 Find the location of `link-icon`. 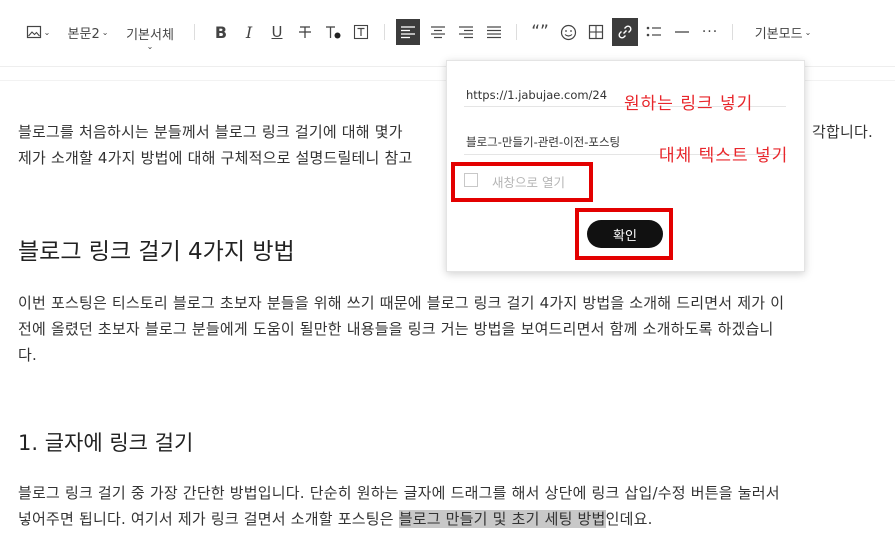

link-icon is located at coordinates (625, 32).